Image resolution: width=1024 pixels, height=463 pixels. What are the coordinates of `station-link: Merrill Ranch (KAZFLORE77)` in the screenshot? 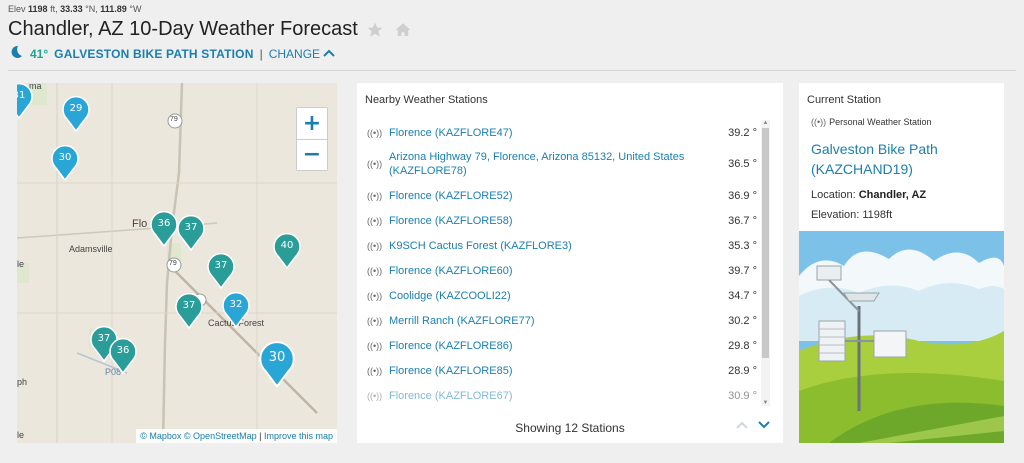 It's located at (545, 321).